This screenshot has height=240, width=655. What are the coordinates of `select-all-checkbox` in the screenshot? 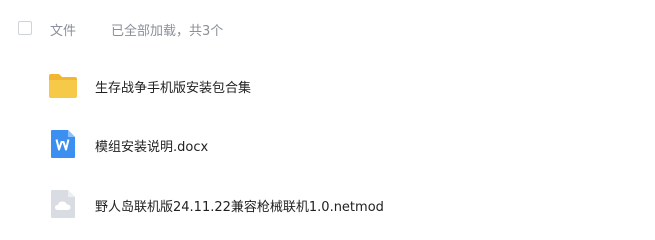 It's located at (25, 28).